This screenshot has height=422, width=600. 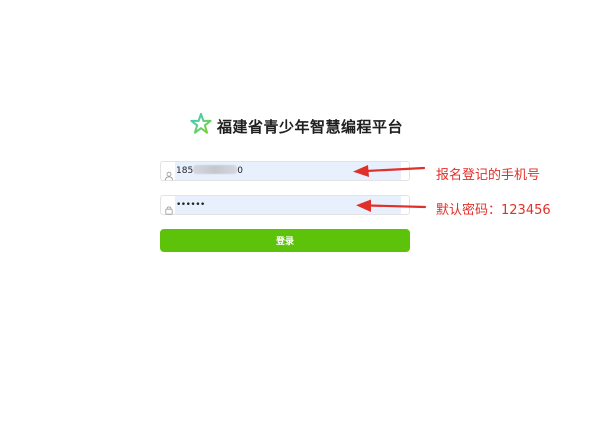 What do you see at coordinates (169, 173) in the screenshot?
I see `user-icon` at bounding box center [169, 173].